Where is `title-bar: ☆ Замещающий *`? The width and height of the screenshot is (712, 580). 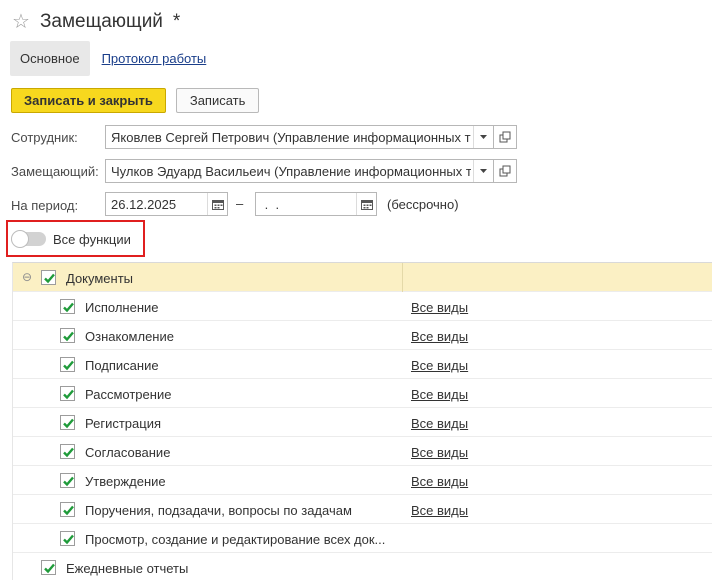
title-bar: ☆ Замещающий * is located at coordinates (96, 22).